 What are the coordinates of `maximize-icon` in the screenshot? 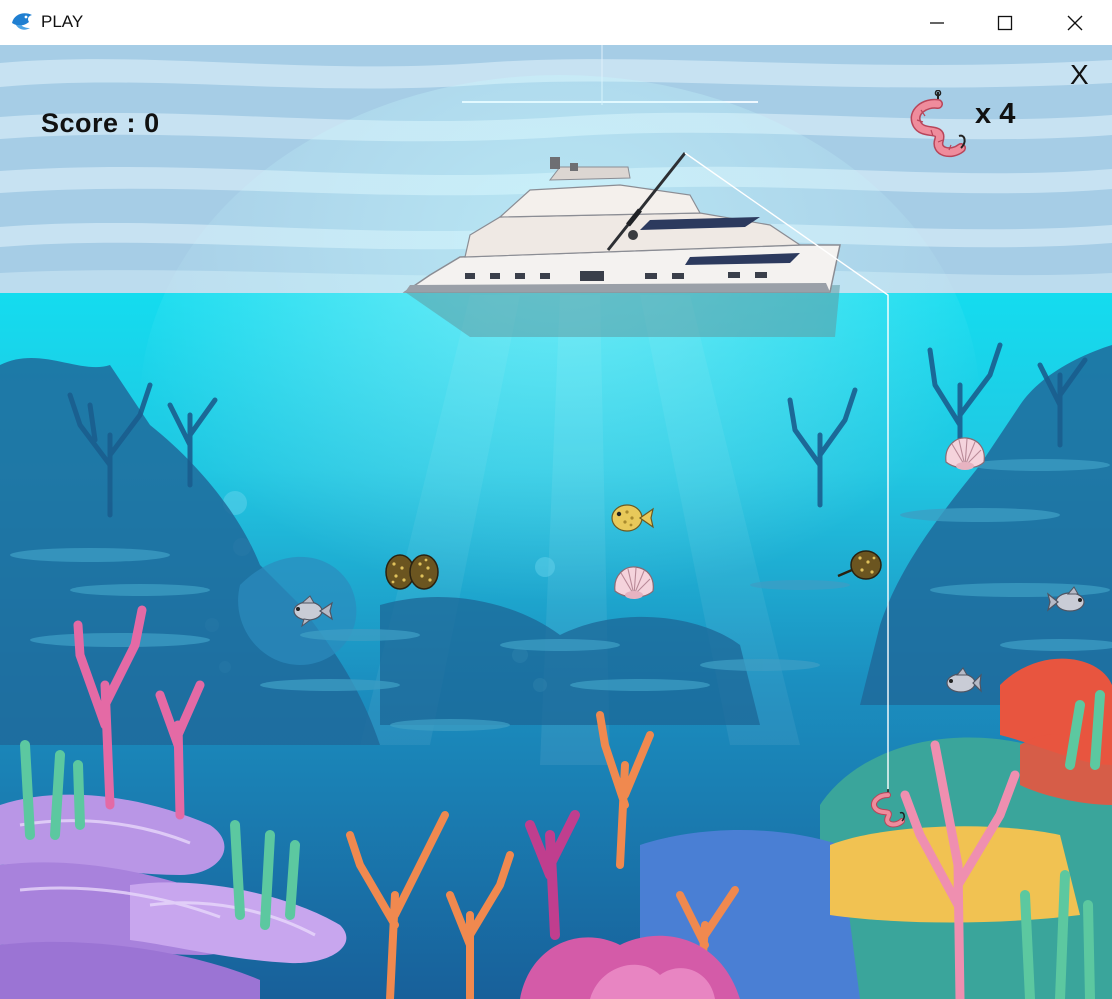 It's located at (1005, 22).